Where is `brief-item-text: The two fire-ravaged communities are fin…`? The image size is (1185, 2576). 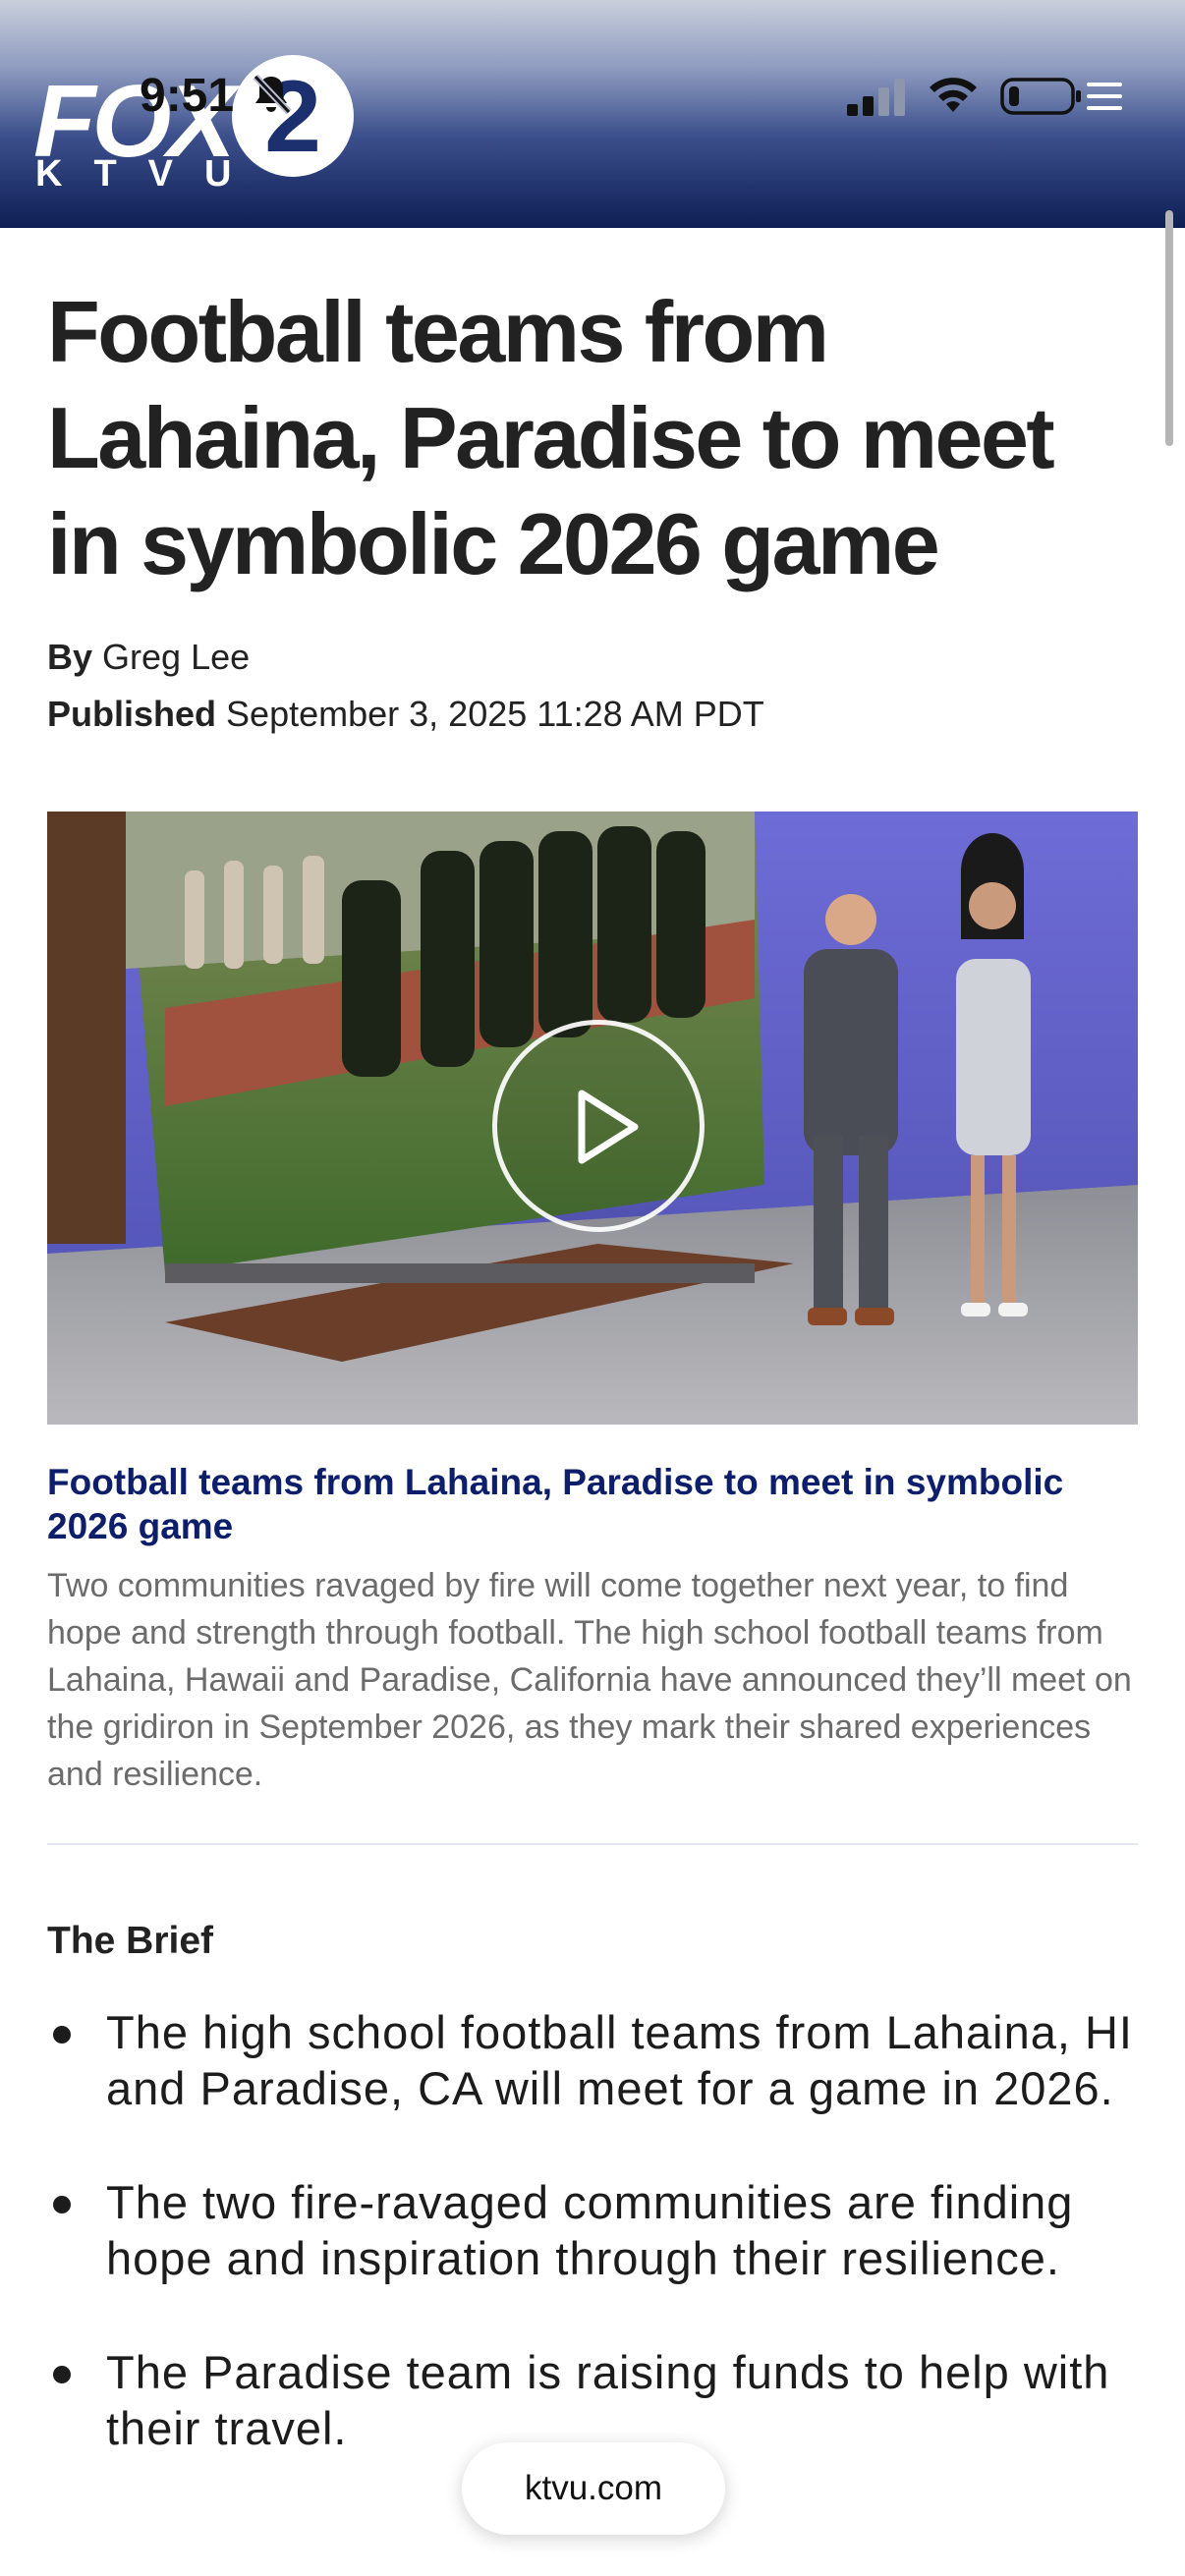
brief-item-text: The two fire-ravaged communities are fin… is located at coordinates (590, 2230).